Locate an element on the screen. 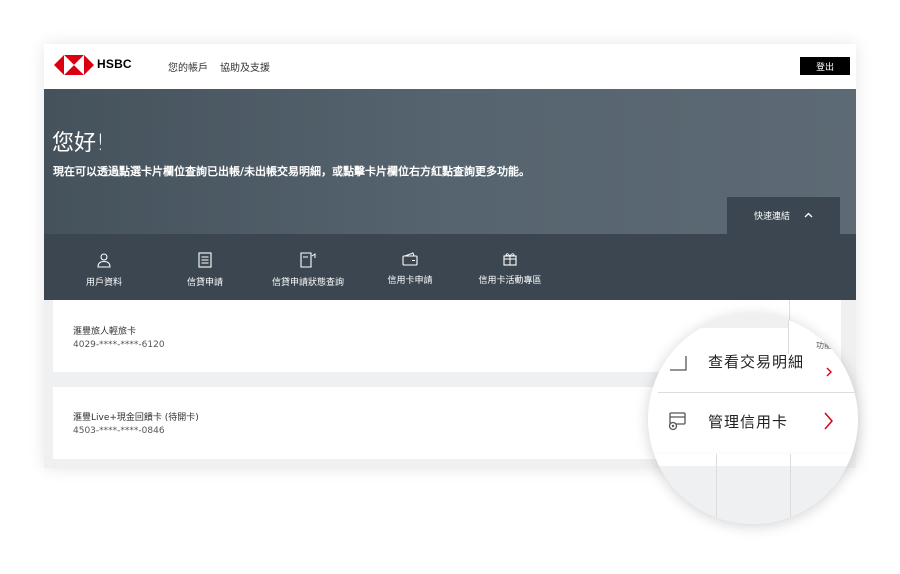 The height and width of the screenshot is (574, 900). quick-link-label: 信貸申請狀態查詢 is located at coordinates (307, 283).